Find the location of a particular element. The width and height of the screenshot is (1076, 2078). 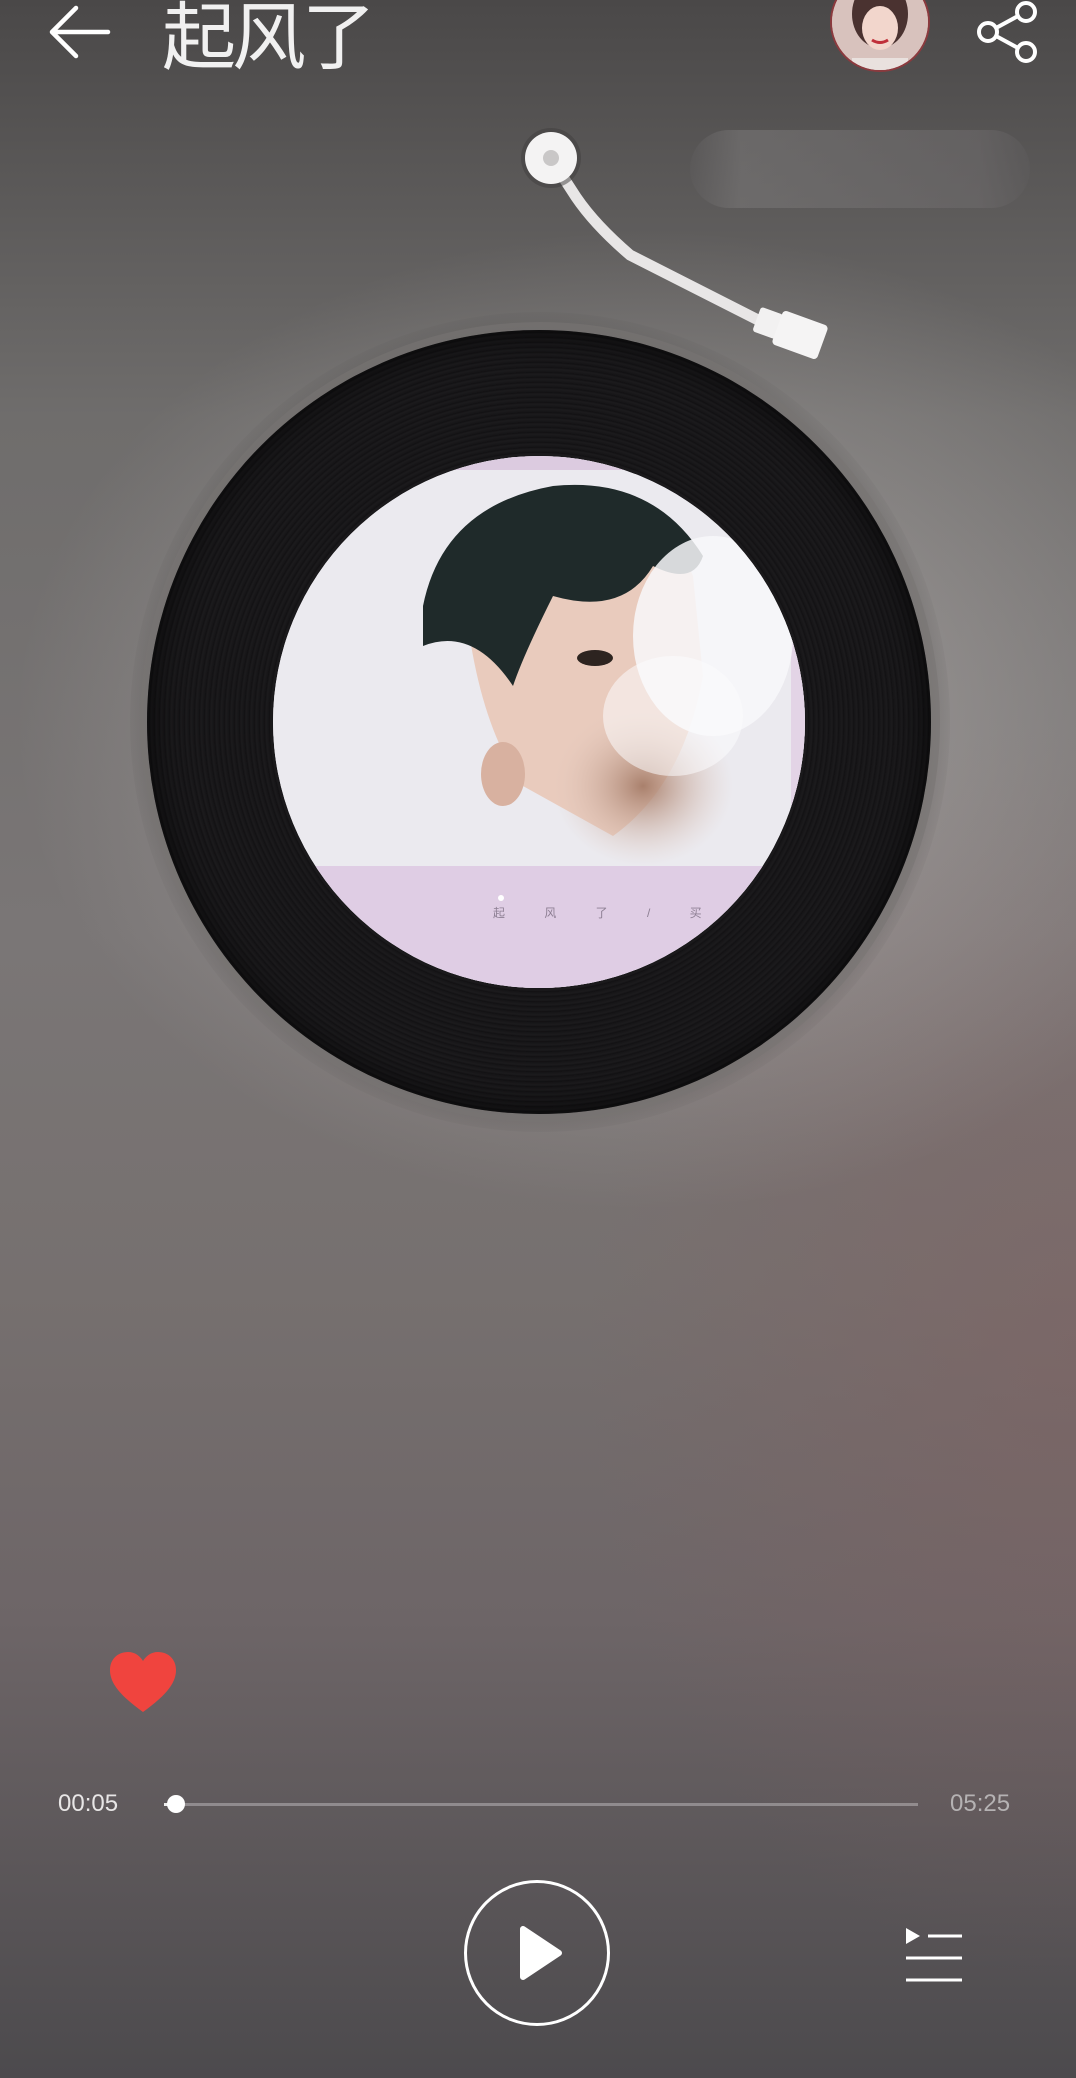

user-avatar is located at coordinates (880, 36).